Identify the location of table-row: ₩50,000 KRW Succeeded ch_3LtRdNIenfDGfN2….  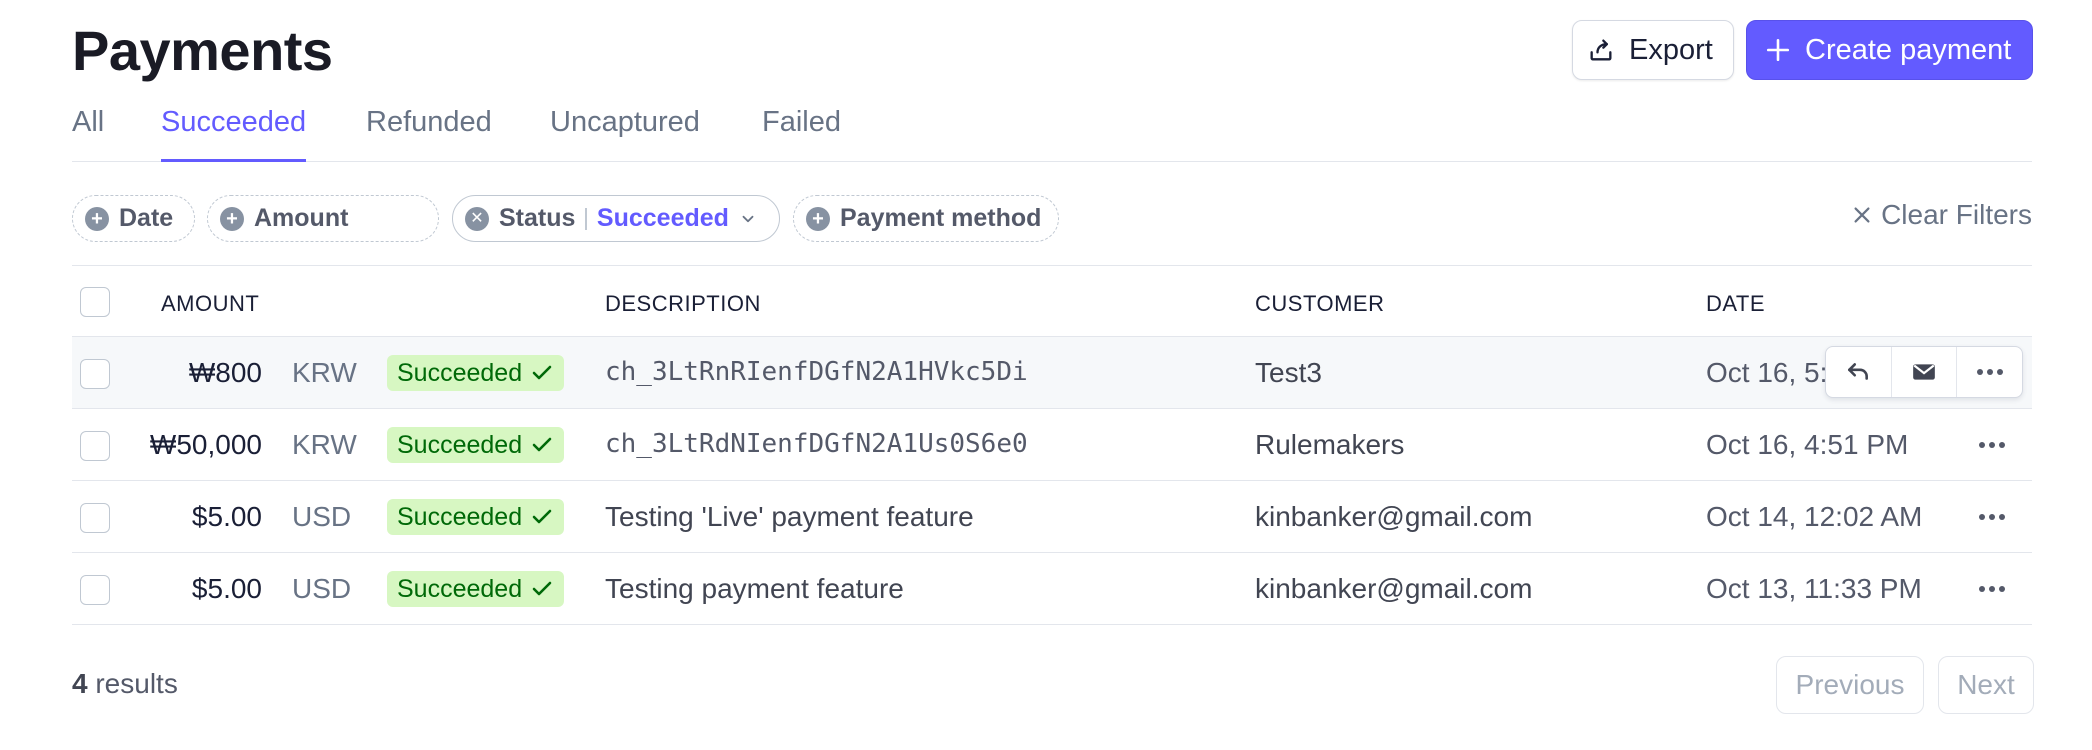
(1052, 445).